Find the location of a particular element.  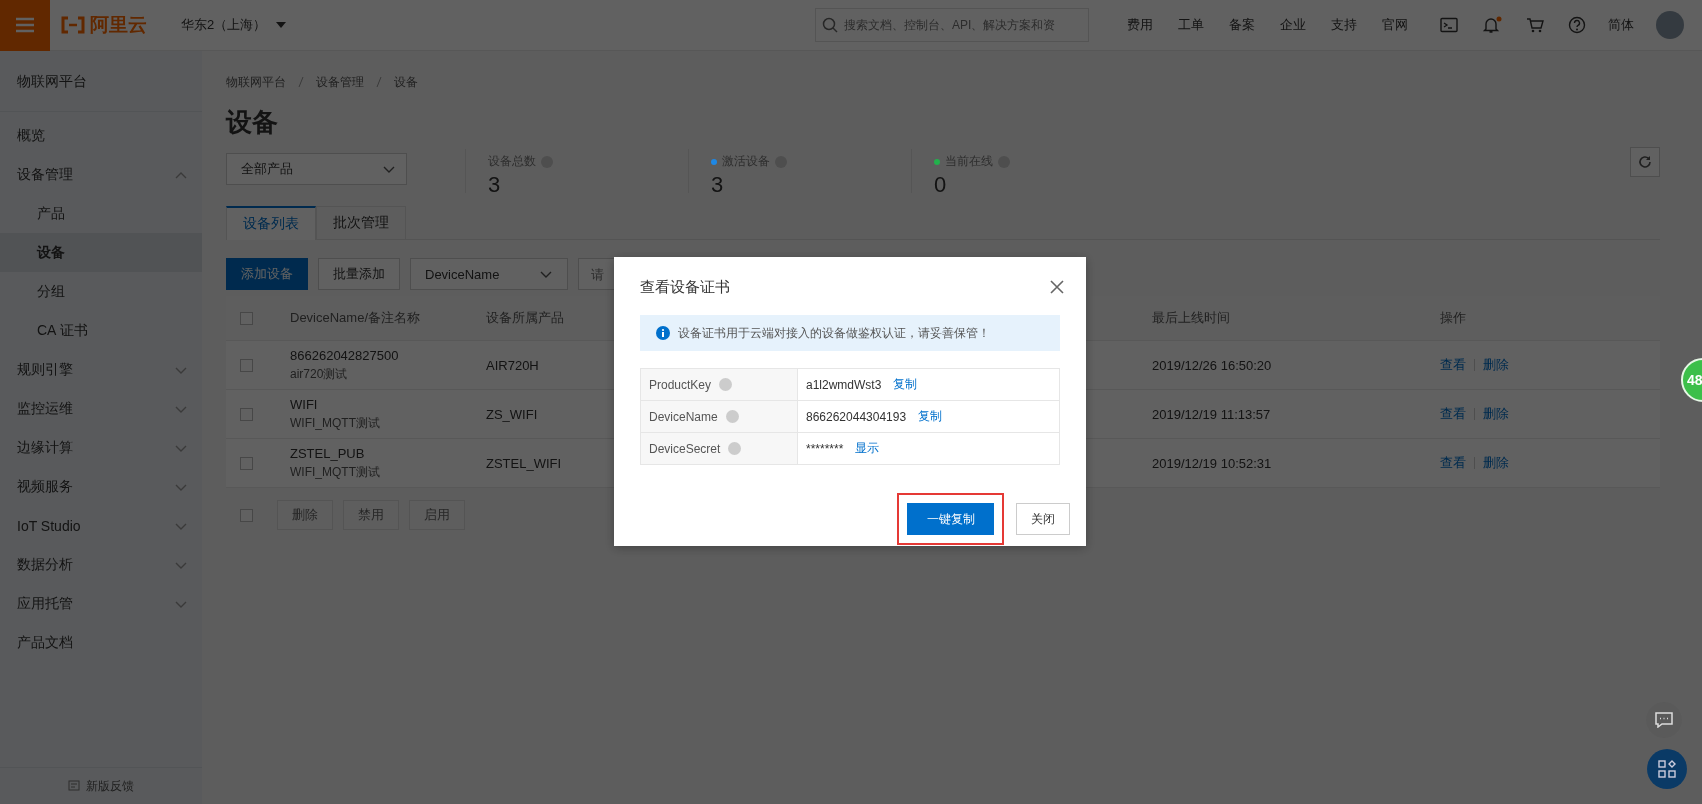

sidebar-item: 产品 is located at coordinates (101, 213).